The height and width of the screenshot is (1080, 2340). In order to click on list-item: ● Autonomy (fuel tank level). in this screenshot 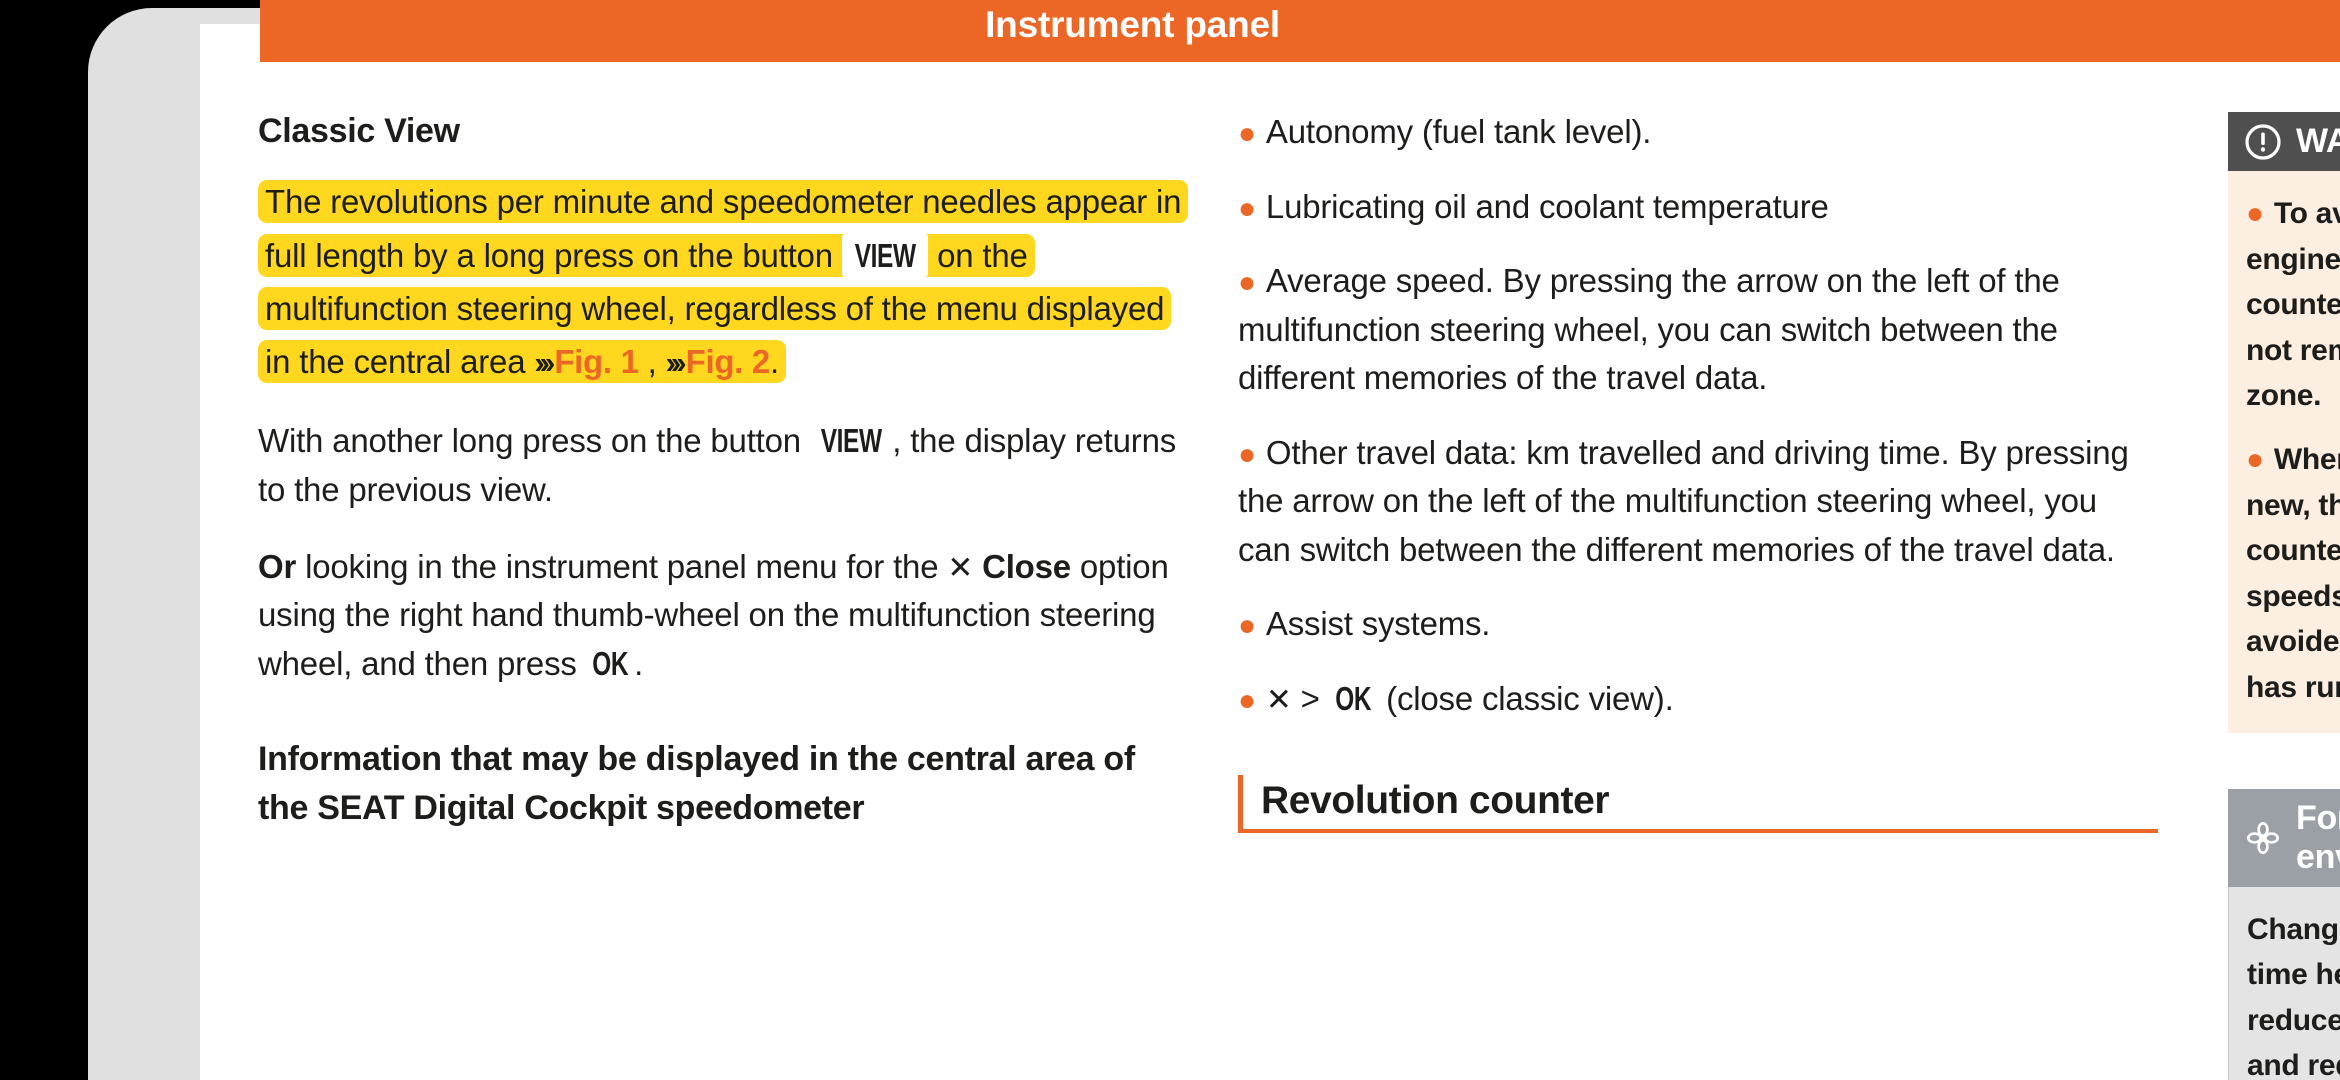, I will do `click(1698, 132)`.